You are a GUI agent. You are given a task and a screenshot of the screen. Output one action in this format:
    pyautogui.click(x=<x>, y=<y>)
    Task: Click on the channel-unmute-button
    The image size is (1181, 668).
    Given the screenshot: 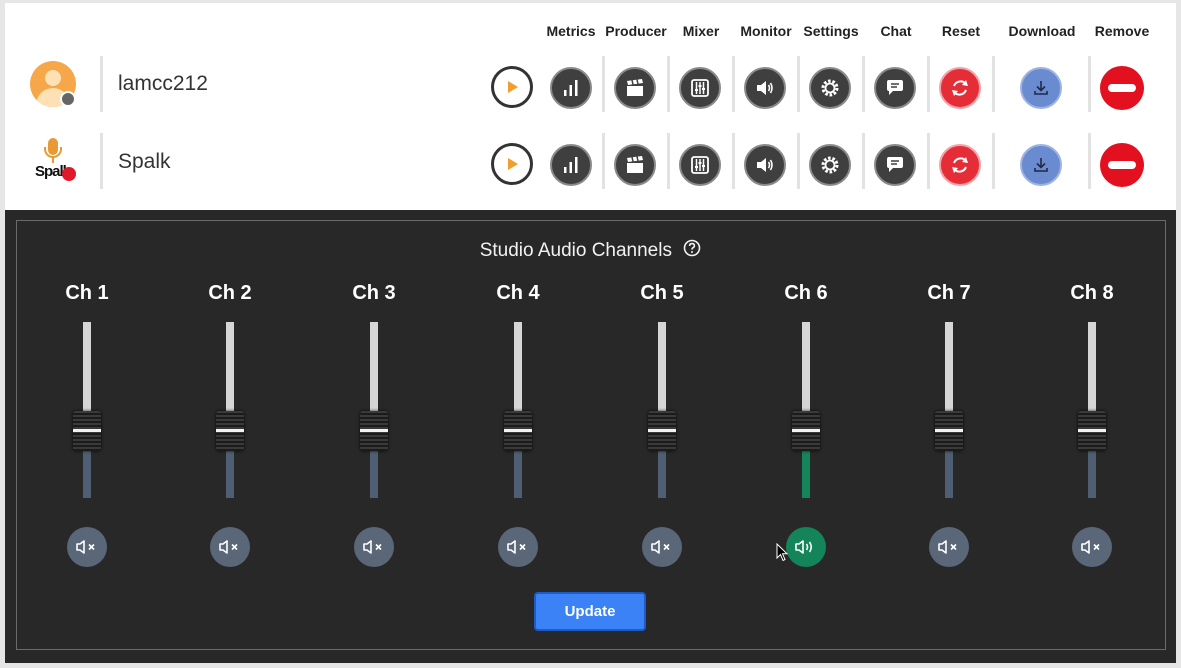 What is the action you would take?
    pyautogui.click(x=806, y=547)
    